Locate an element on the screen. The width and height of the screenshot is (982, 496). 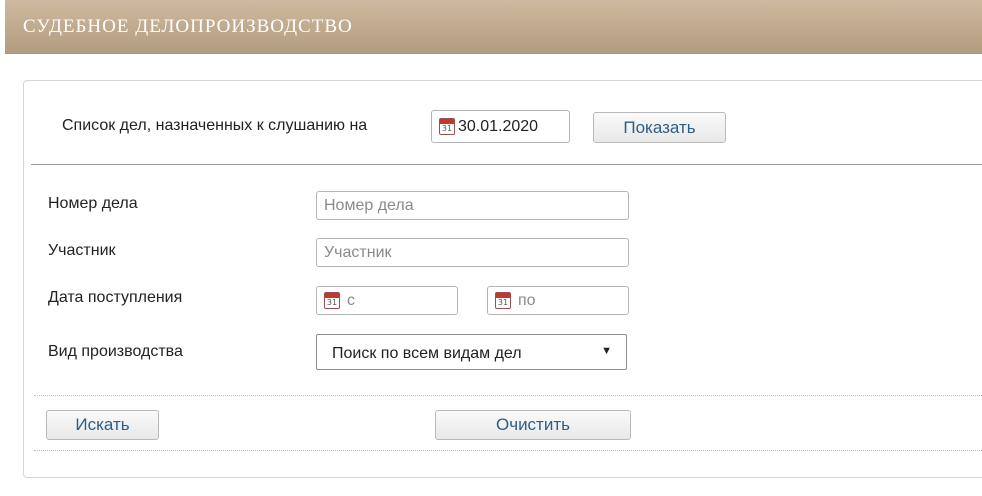
actions-bar: Искать Очистить is located at coordinates (508, 423).